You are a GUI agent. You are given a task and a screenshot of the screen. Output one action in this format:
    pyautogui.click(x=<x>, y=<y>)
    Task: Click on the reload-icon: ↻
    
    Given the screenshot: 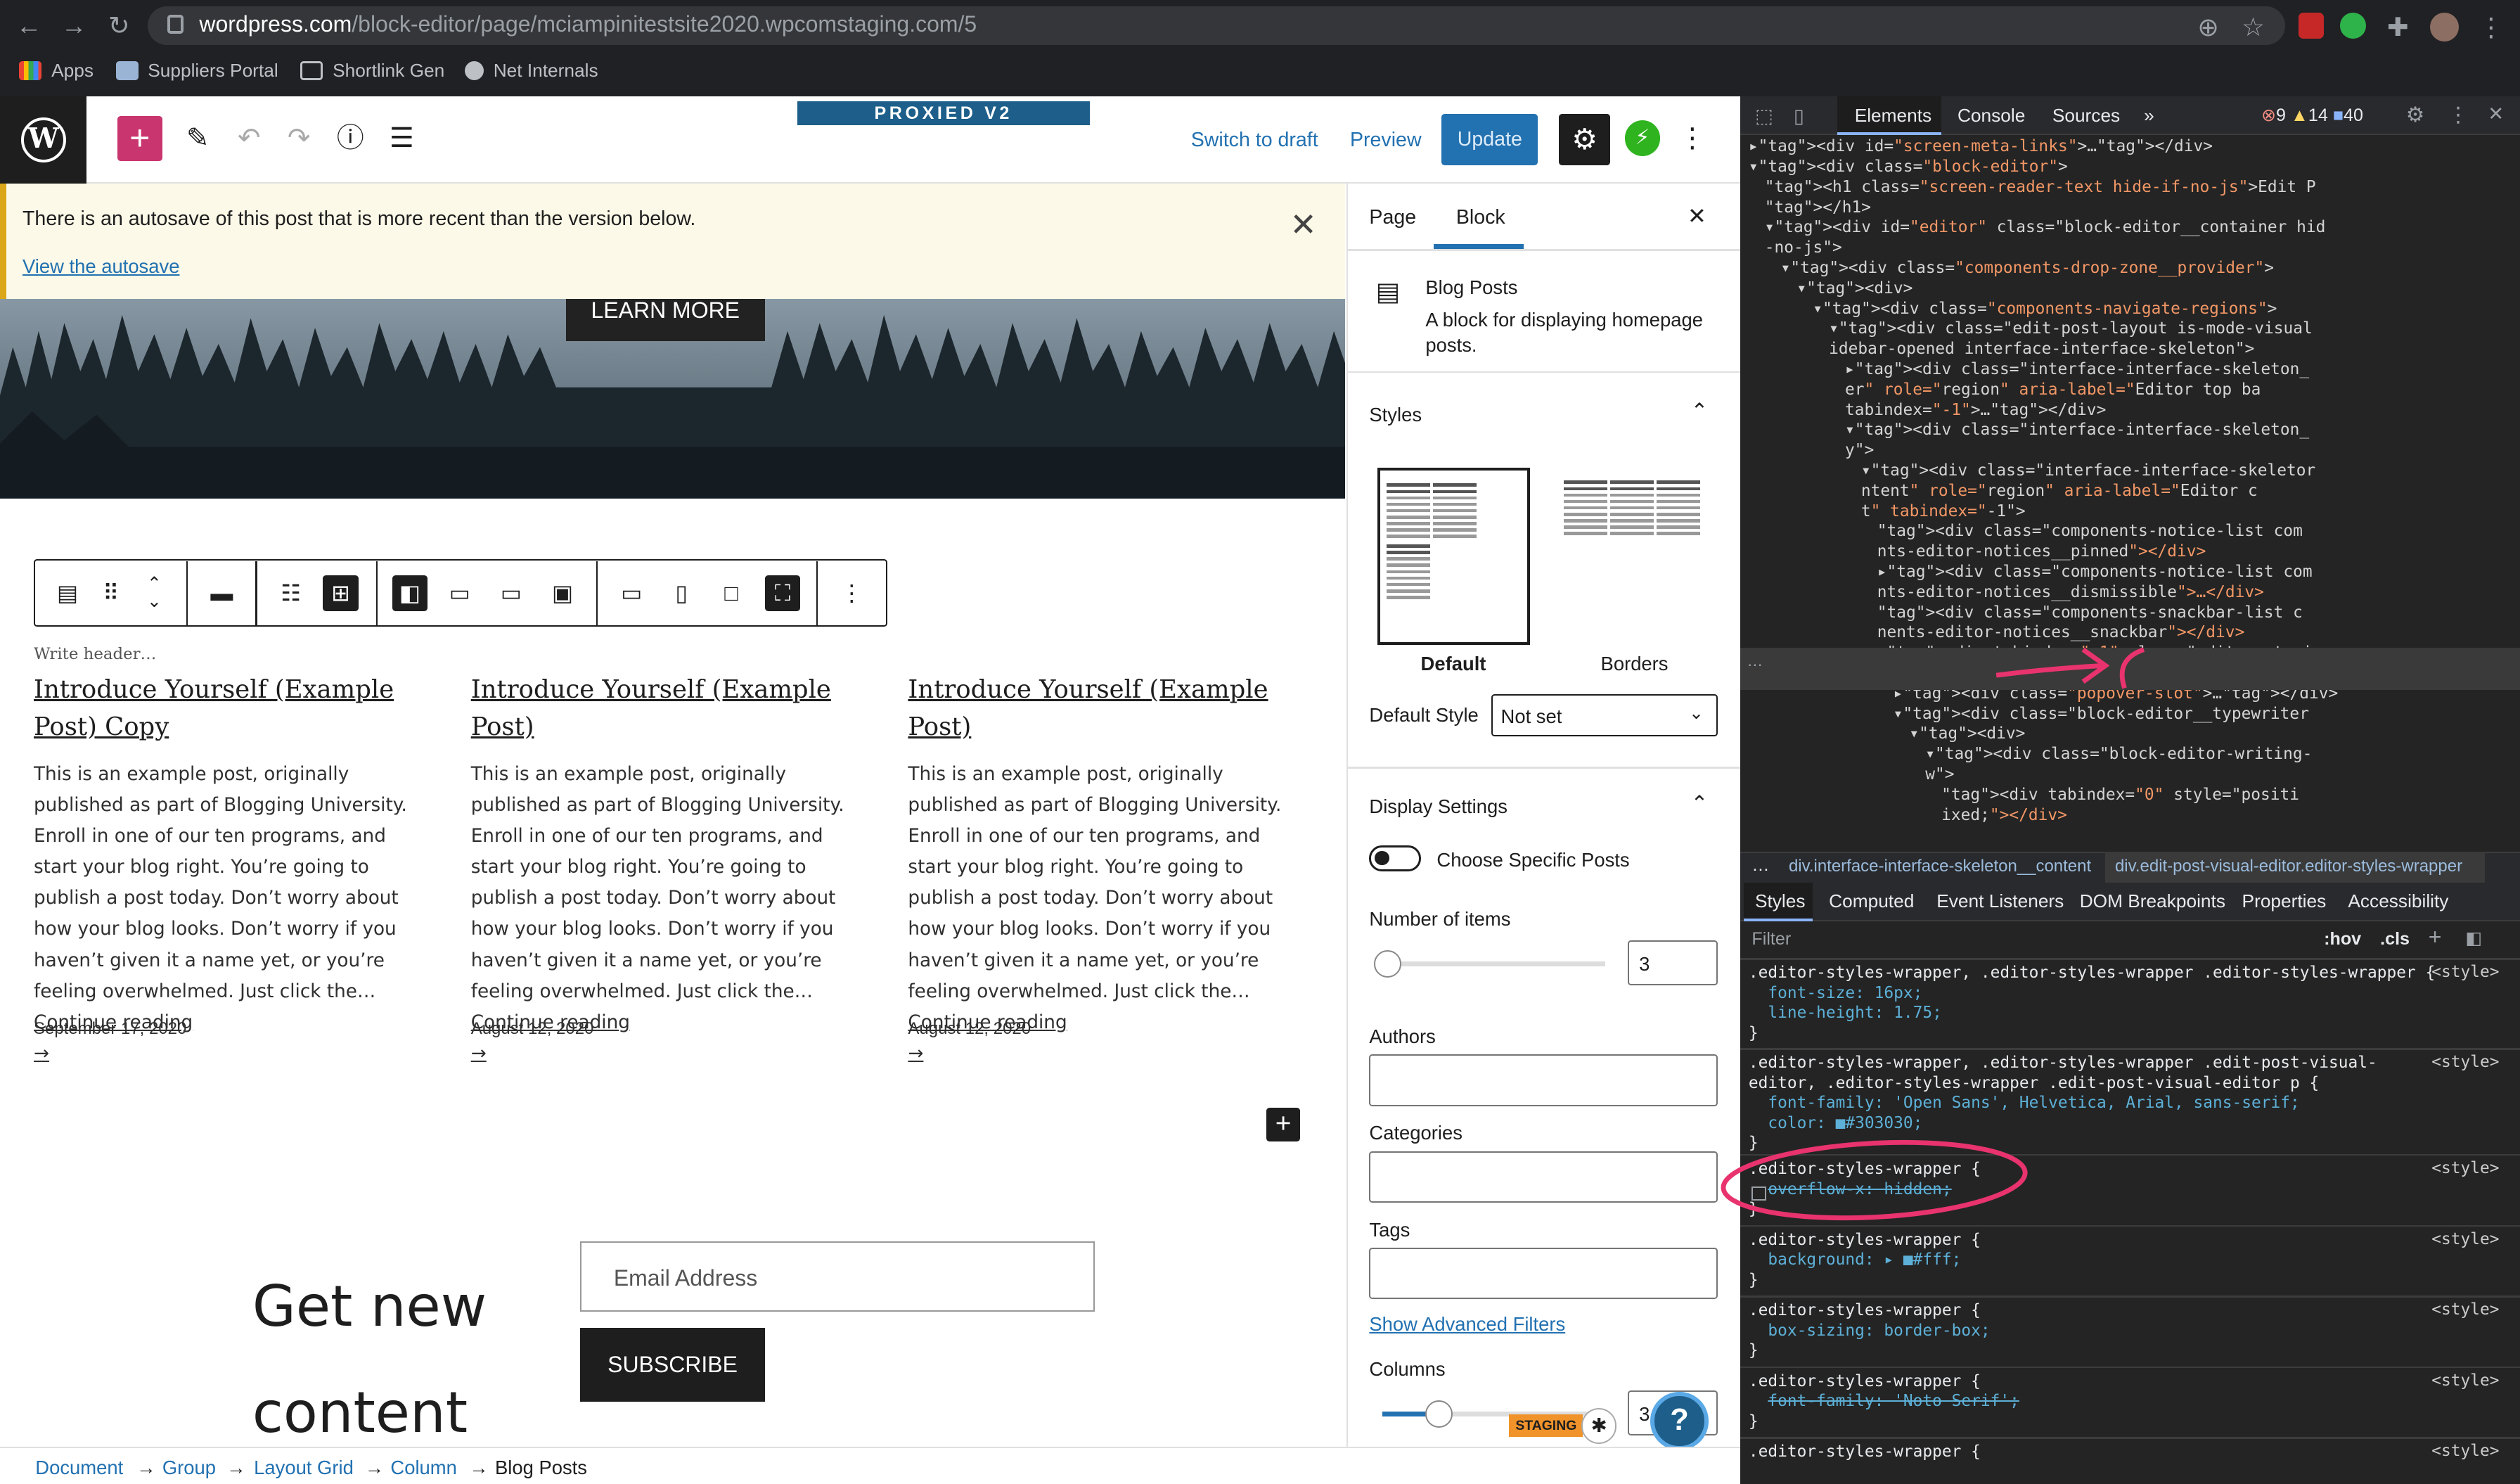 What is the action you would take?
    pyautogui.click(x=119, y=26)
    